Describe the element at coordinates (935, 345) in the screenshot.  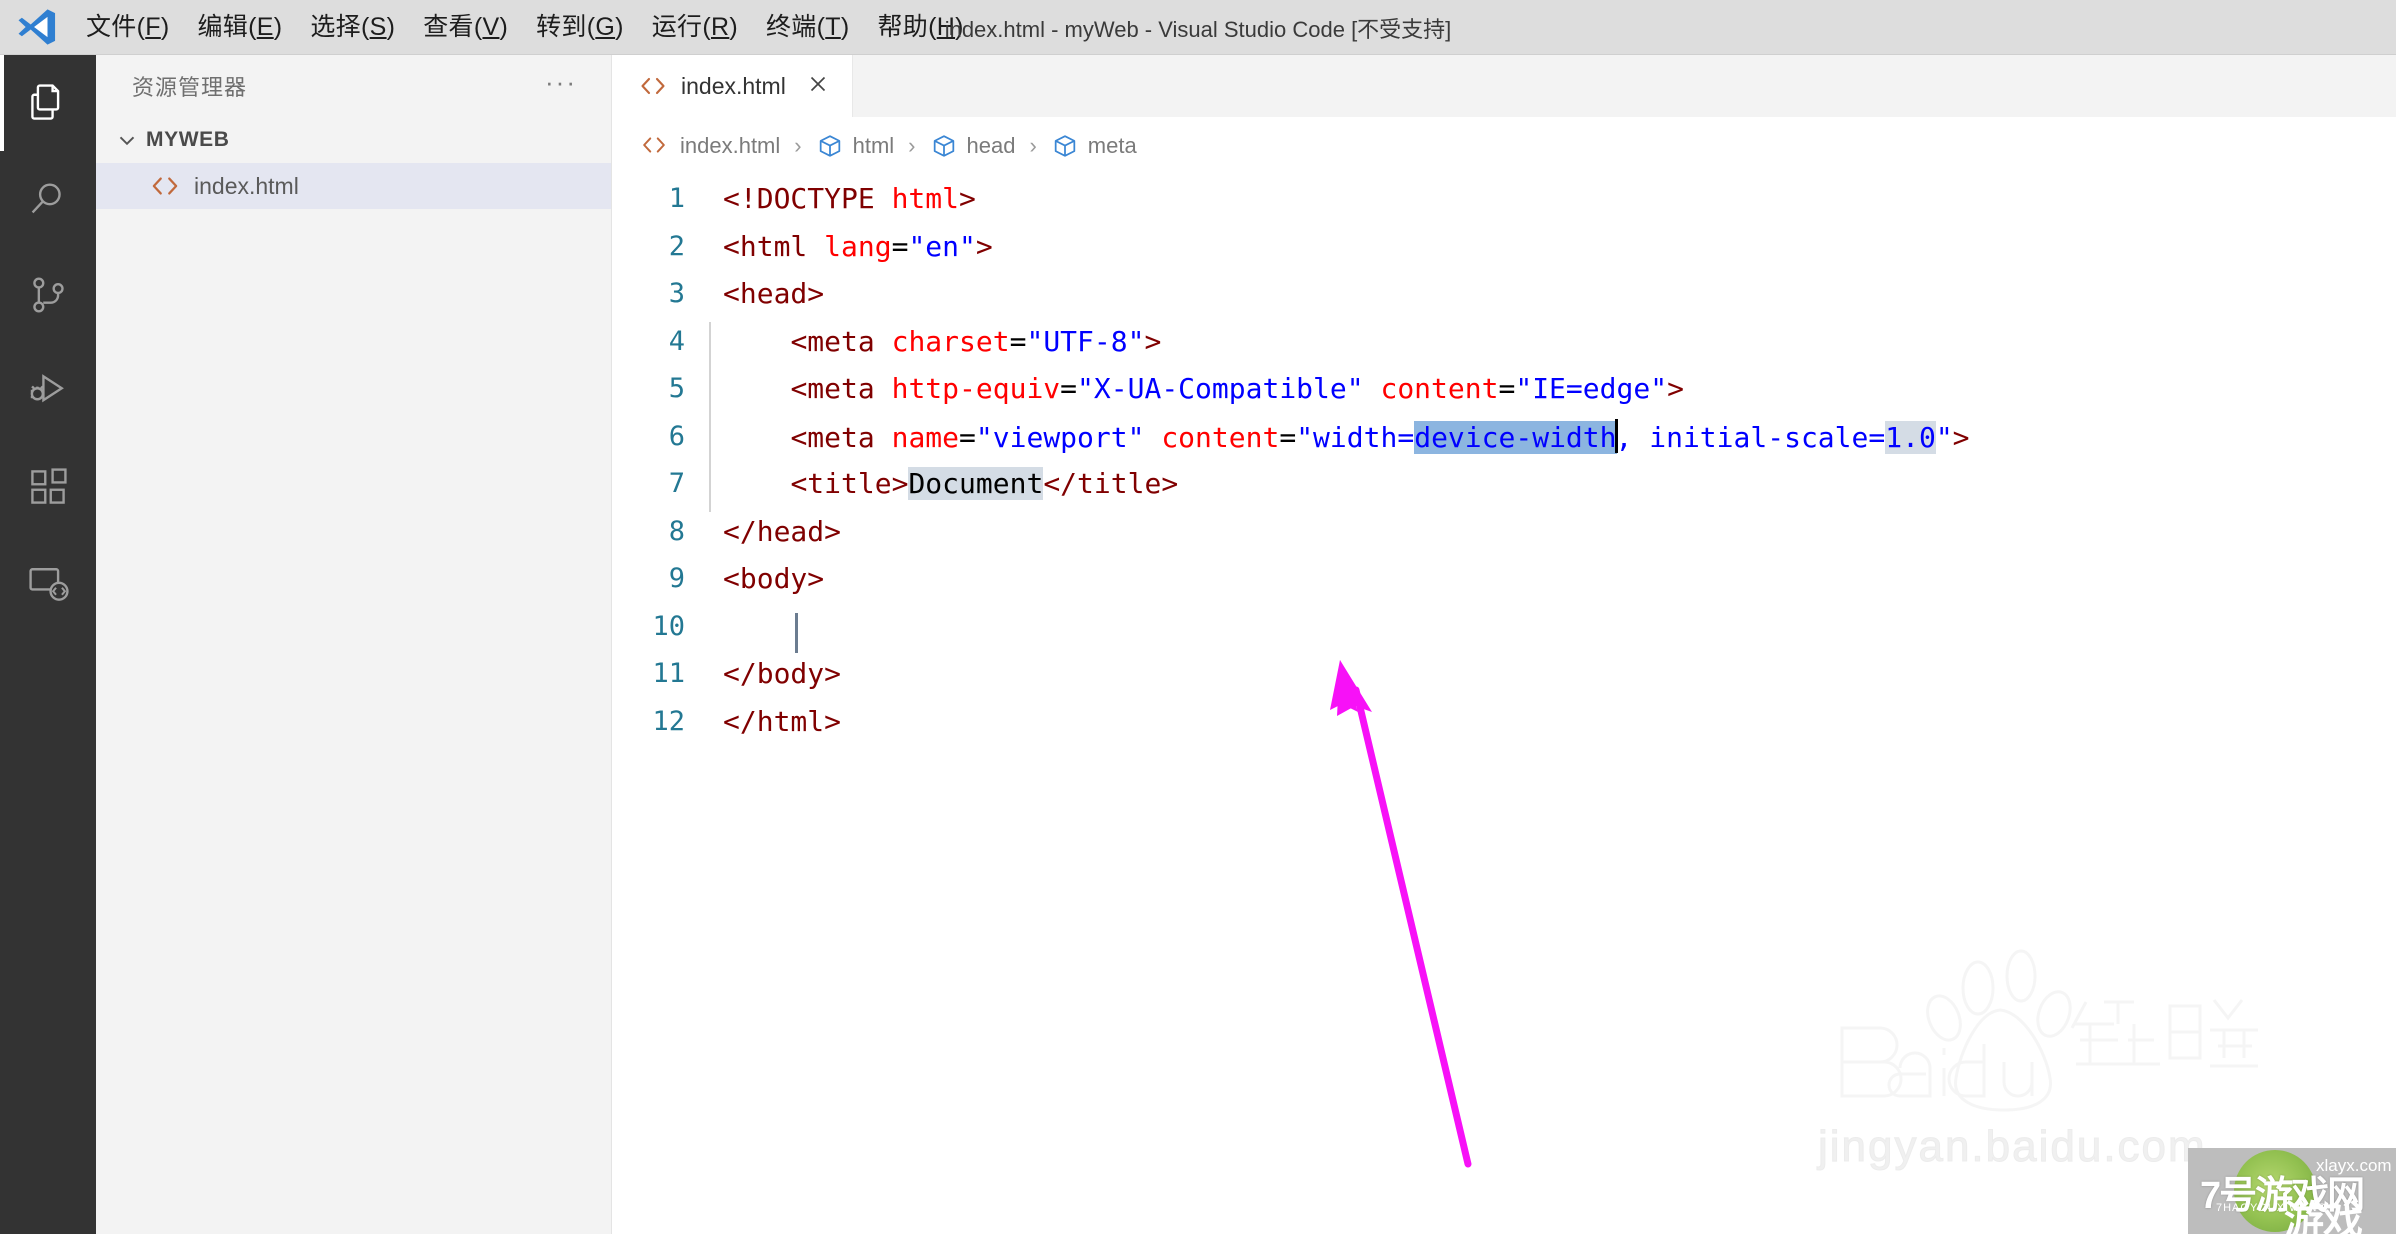
I see `code-line-content: <meta charset="UTF-8">` at that location.